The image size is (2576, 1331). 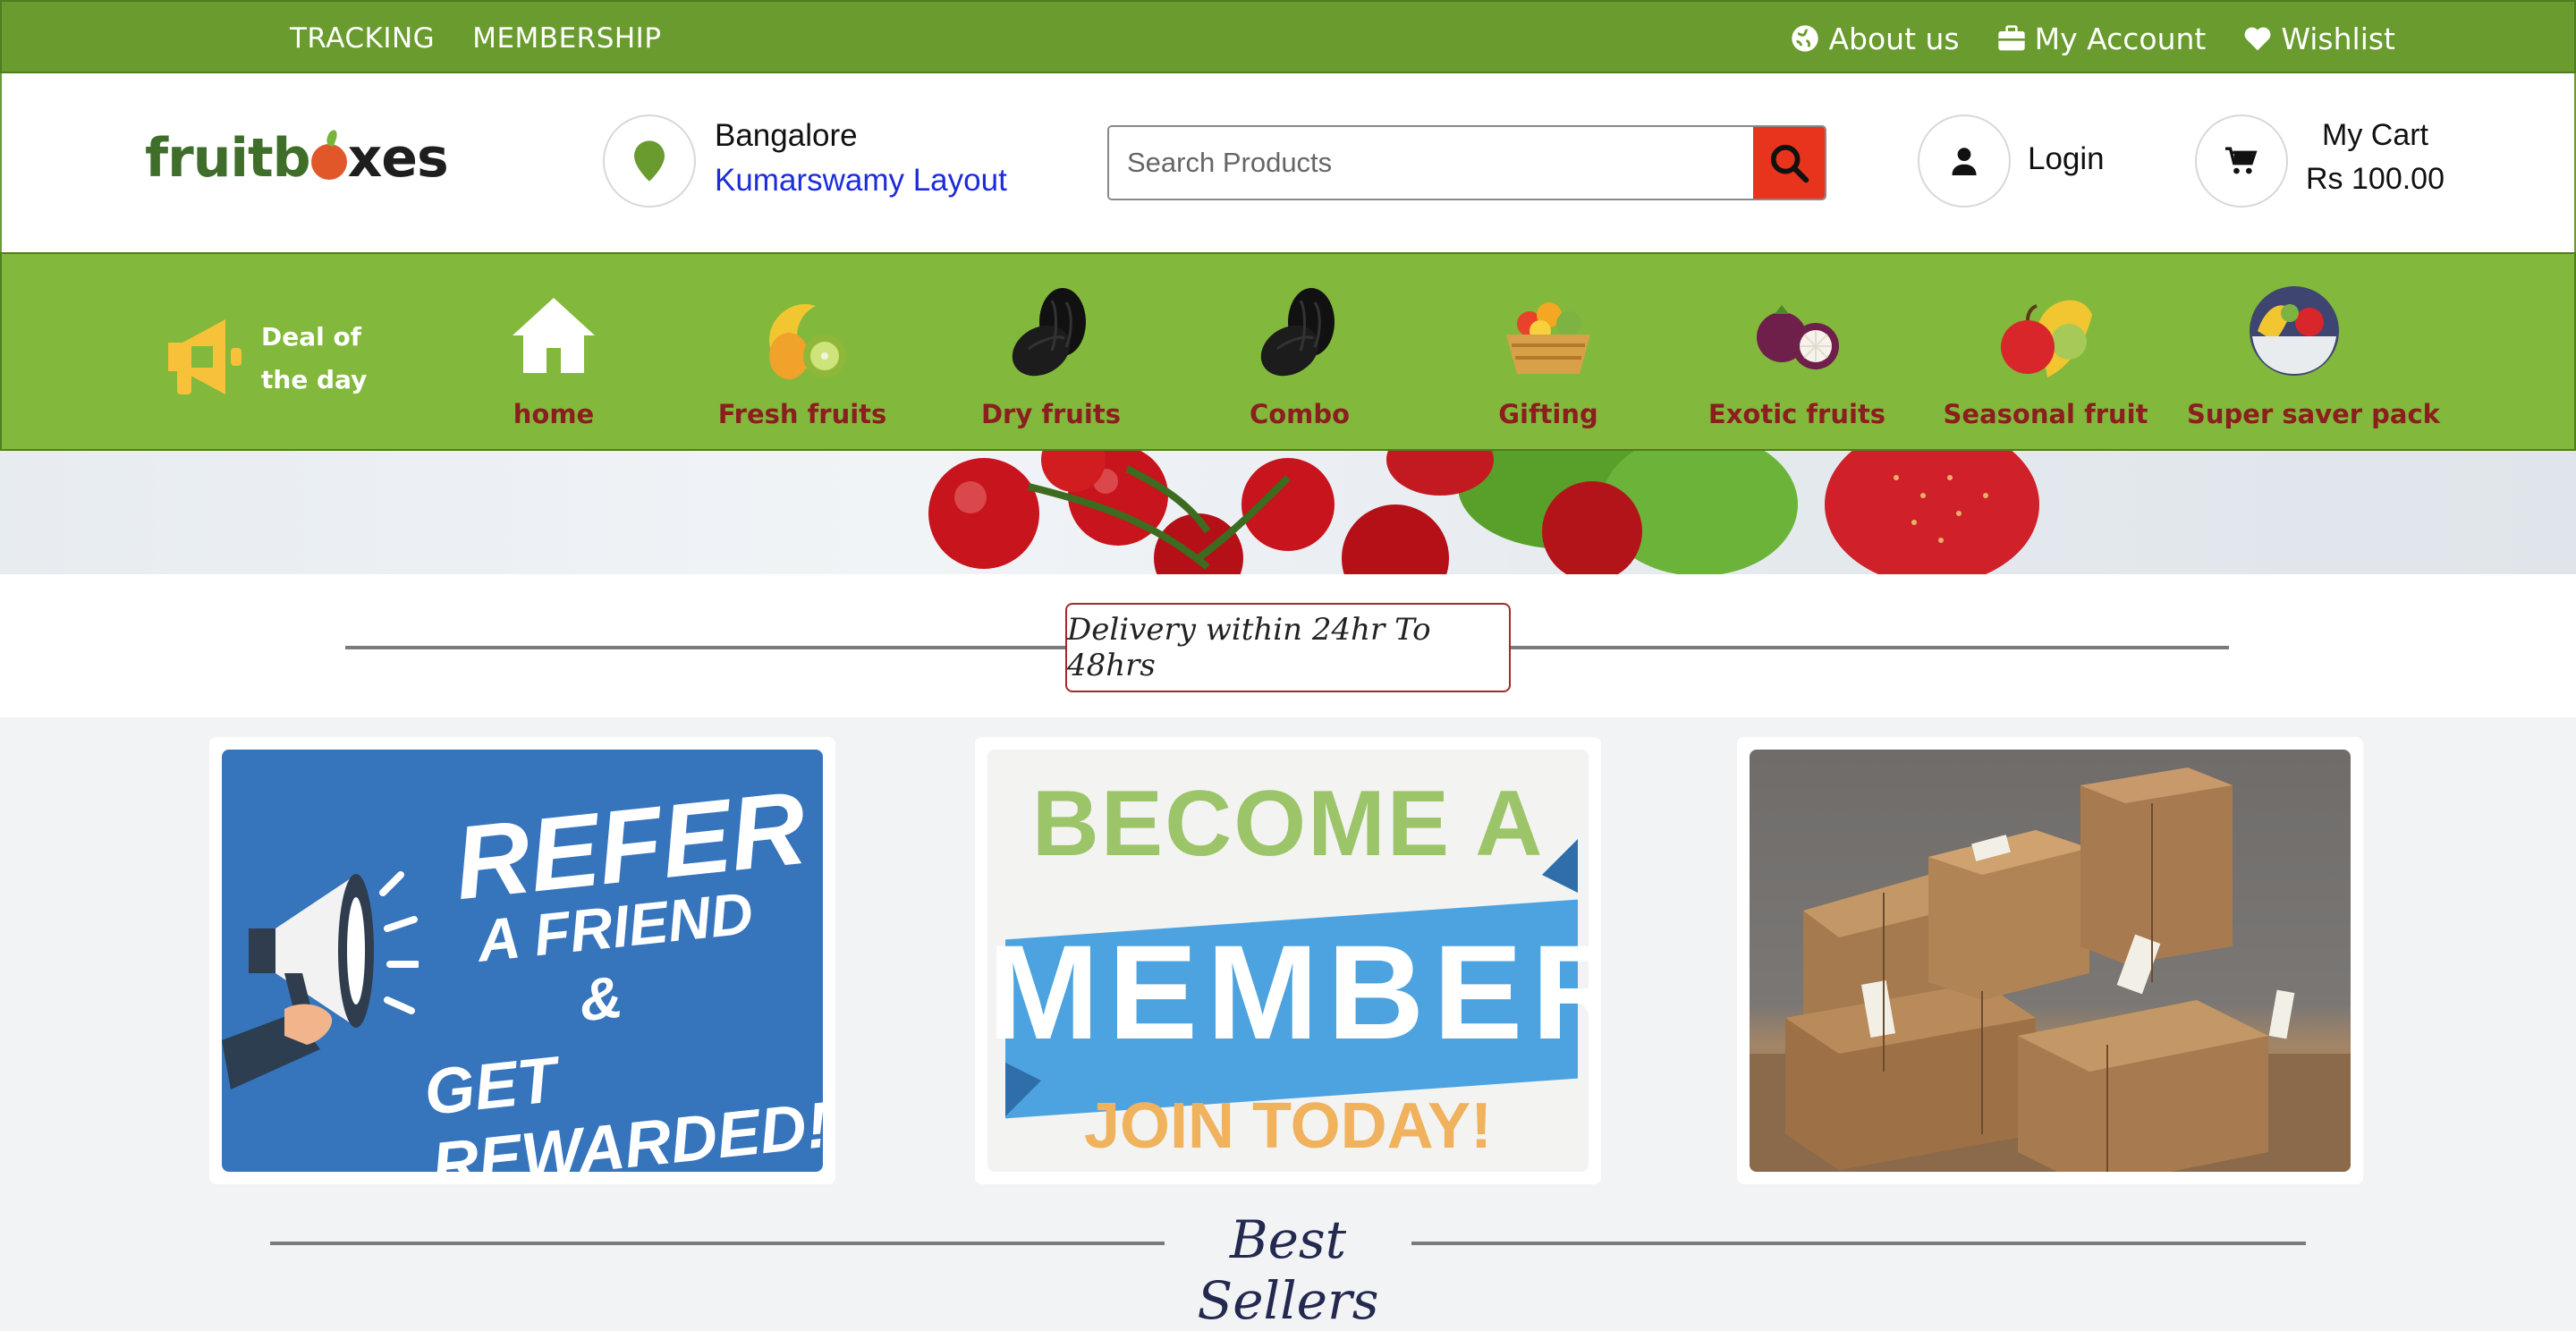 I want to click on category-label: Fresh fruits, so click(x=802, y=414).